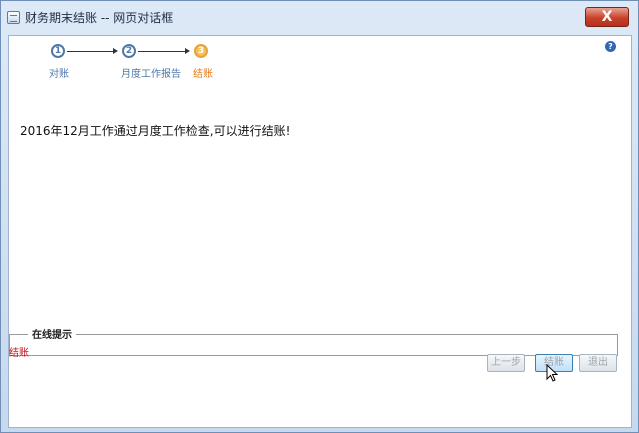 The width and height of the screenshot is (639, 433). I want to click on help-icon: ?, so click(610, 46).